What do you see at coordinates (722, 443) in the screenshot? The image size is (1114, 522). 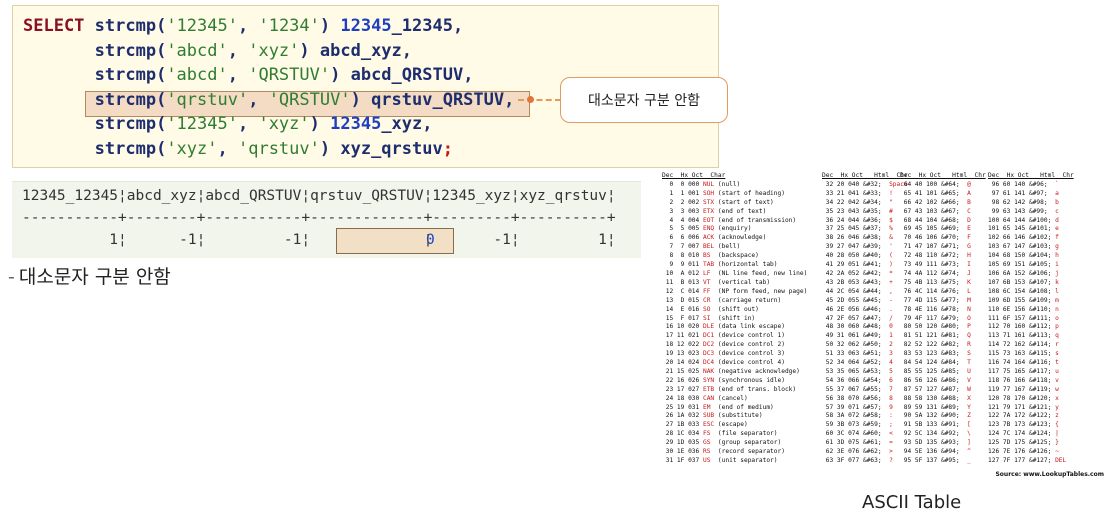 I see `ascii-row: 29 1D 035 GS (group separator)` at bounding box center [722, 443].